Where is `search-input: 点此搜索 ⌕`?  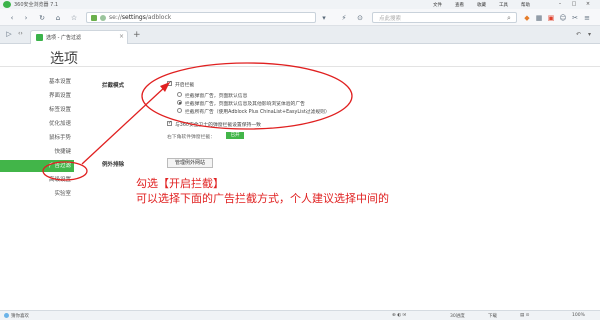 search-input: 点此搜索 ⌕ is located at coordinates (444, 17).